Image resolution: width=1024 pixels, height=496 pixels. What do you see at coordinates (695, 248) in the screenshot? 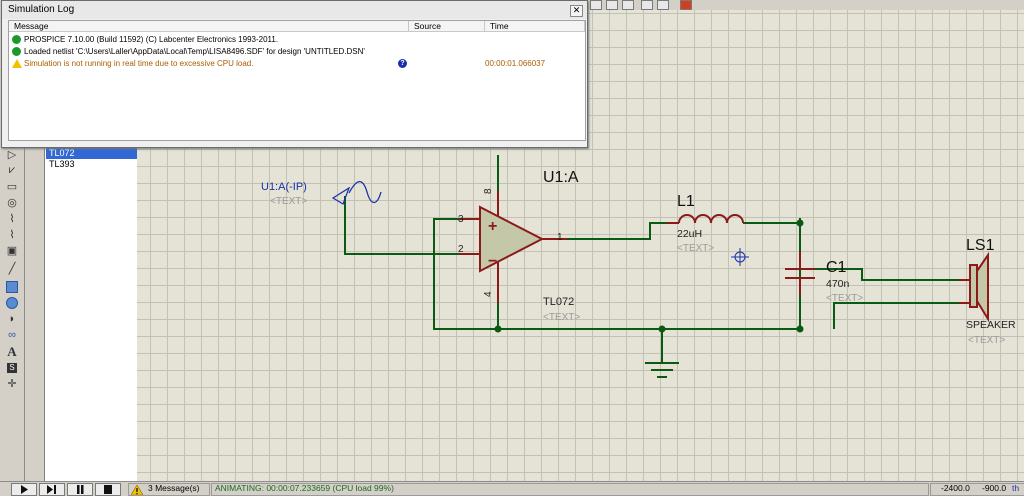
I see `inductor-text-placeholder: <TEXT>` at bounding box center [695, 248].